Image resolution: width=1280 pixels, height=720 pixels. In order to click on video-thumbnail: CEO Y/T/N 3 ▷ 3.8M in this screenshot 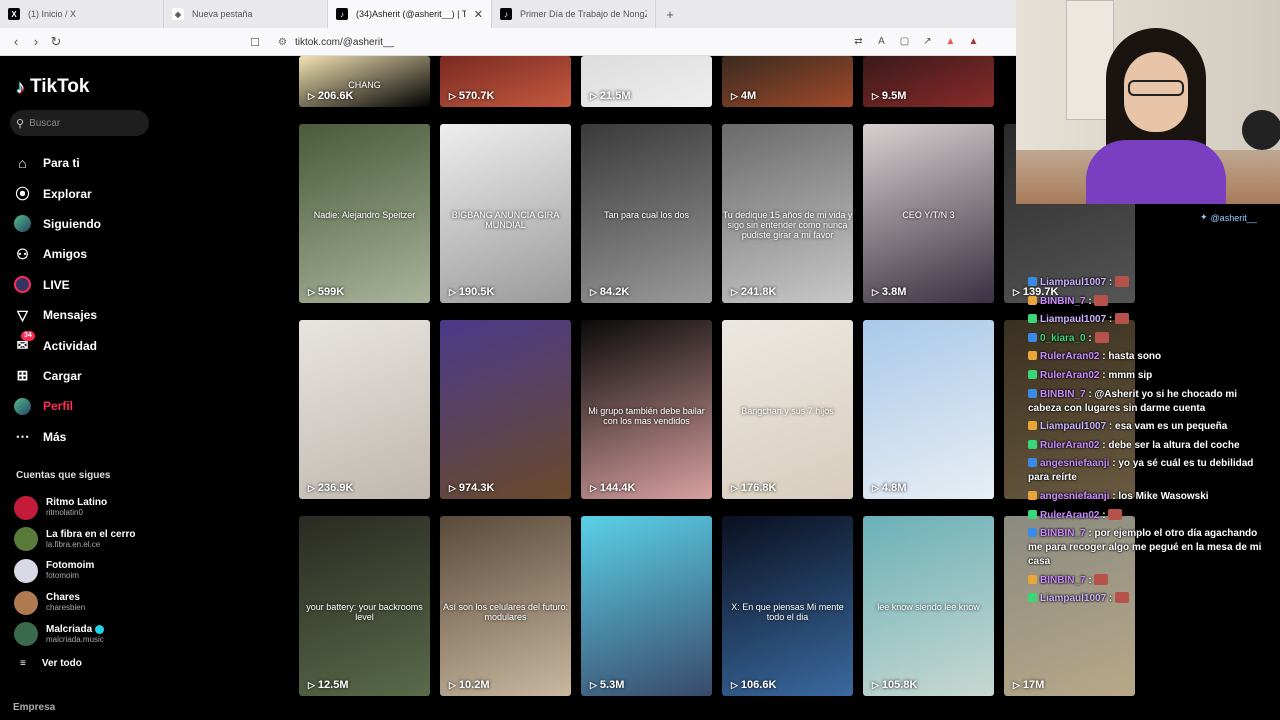, I will do `click(928, 213)`.